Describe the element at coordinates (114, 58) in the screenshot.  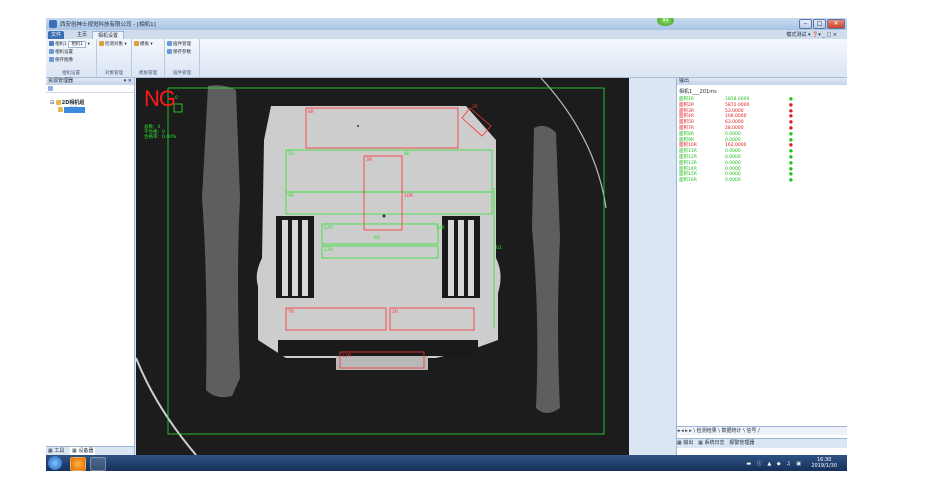
I see `ribbon-group-objects: 检测对象 ▾ 对象管理` at that location.